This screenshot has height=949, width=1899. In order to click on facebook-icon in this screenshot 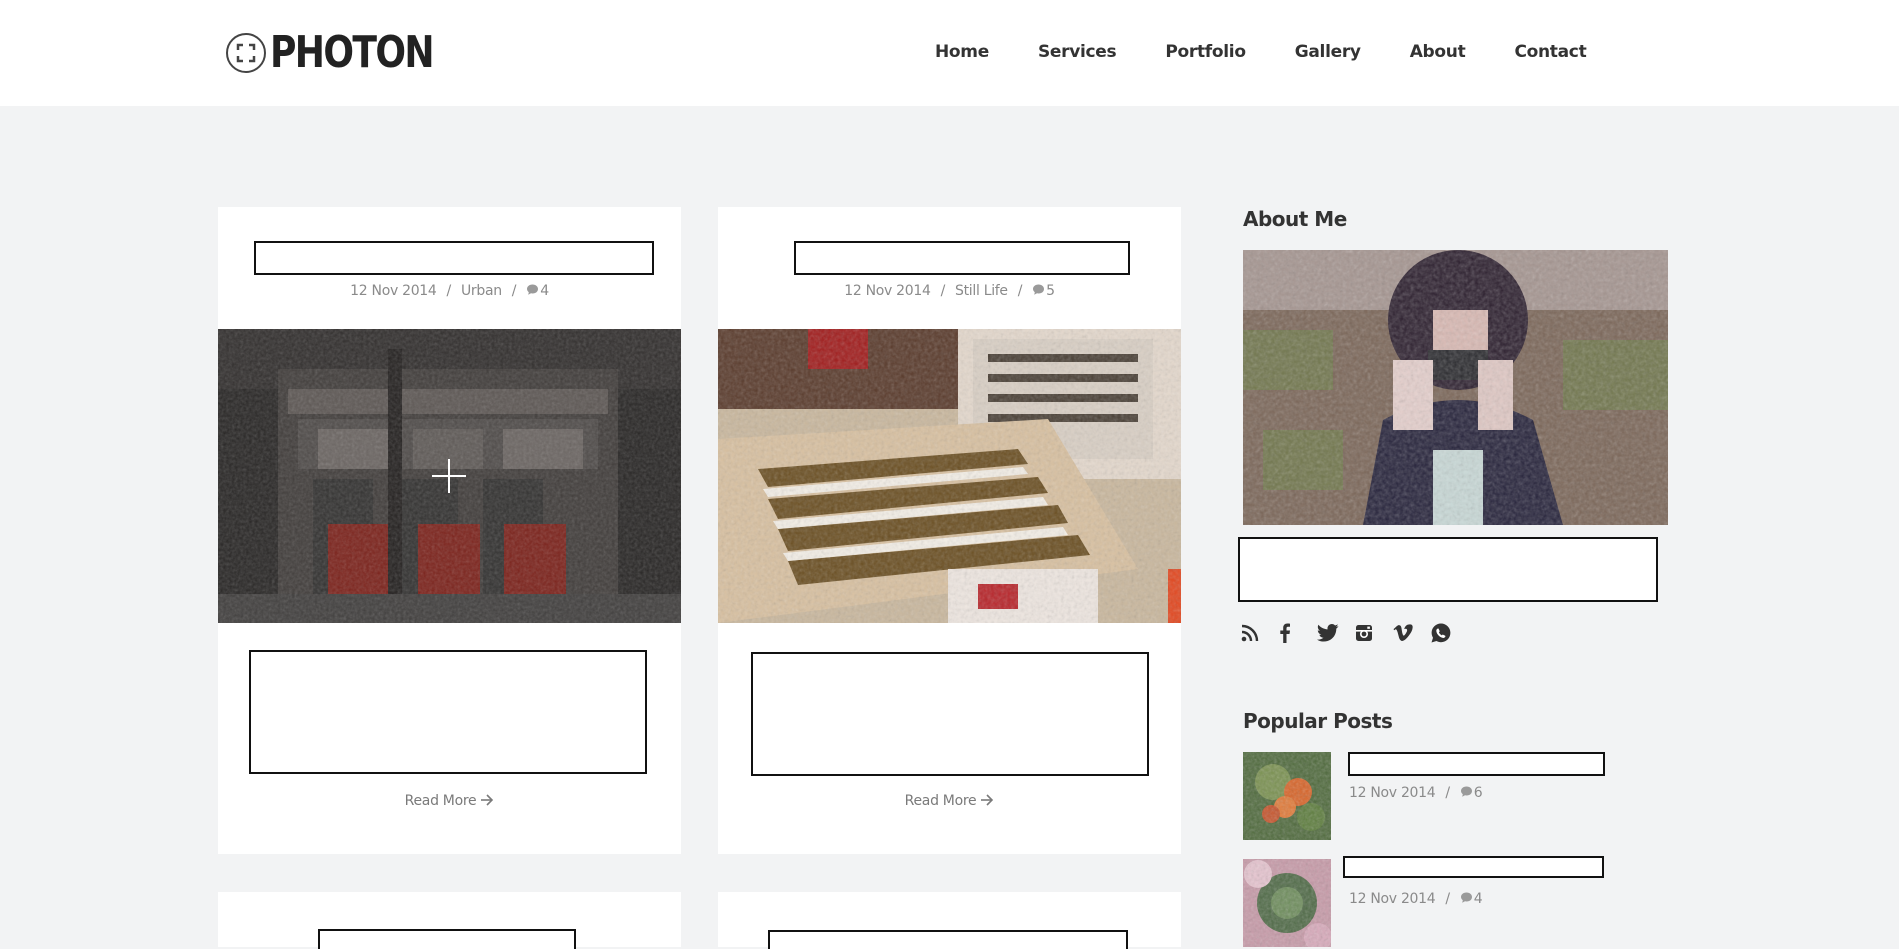, I will do `click(1298, 633)`.